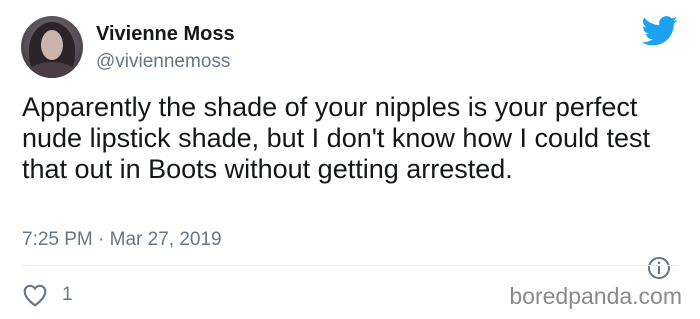 This screenshot has width=700, height=319. What do you see at coordinates (122, 240) in the screenshot?
I see `tweet-timestamp: 7:25 PM · Mar 27, 2019` at bounding box center [122, 240].